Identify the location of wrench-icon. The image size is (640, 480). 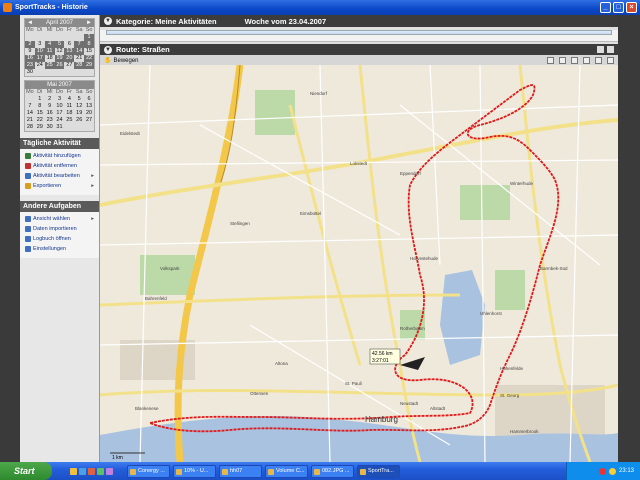
(600, 49).